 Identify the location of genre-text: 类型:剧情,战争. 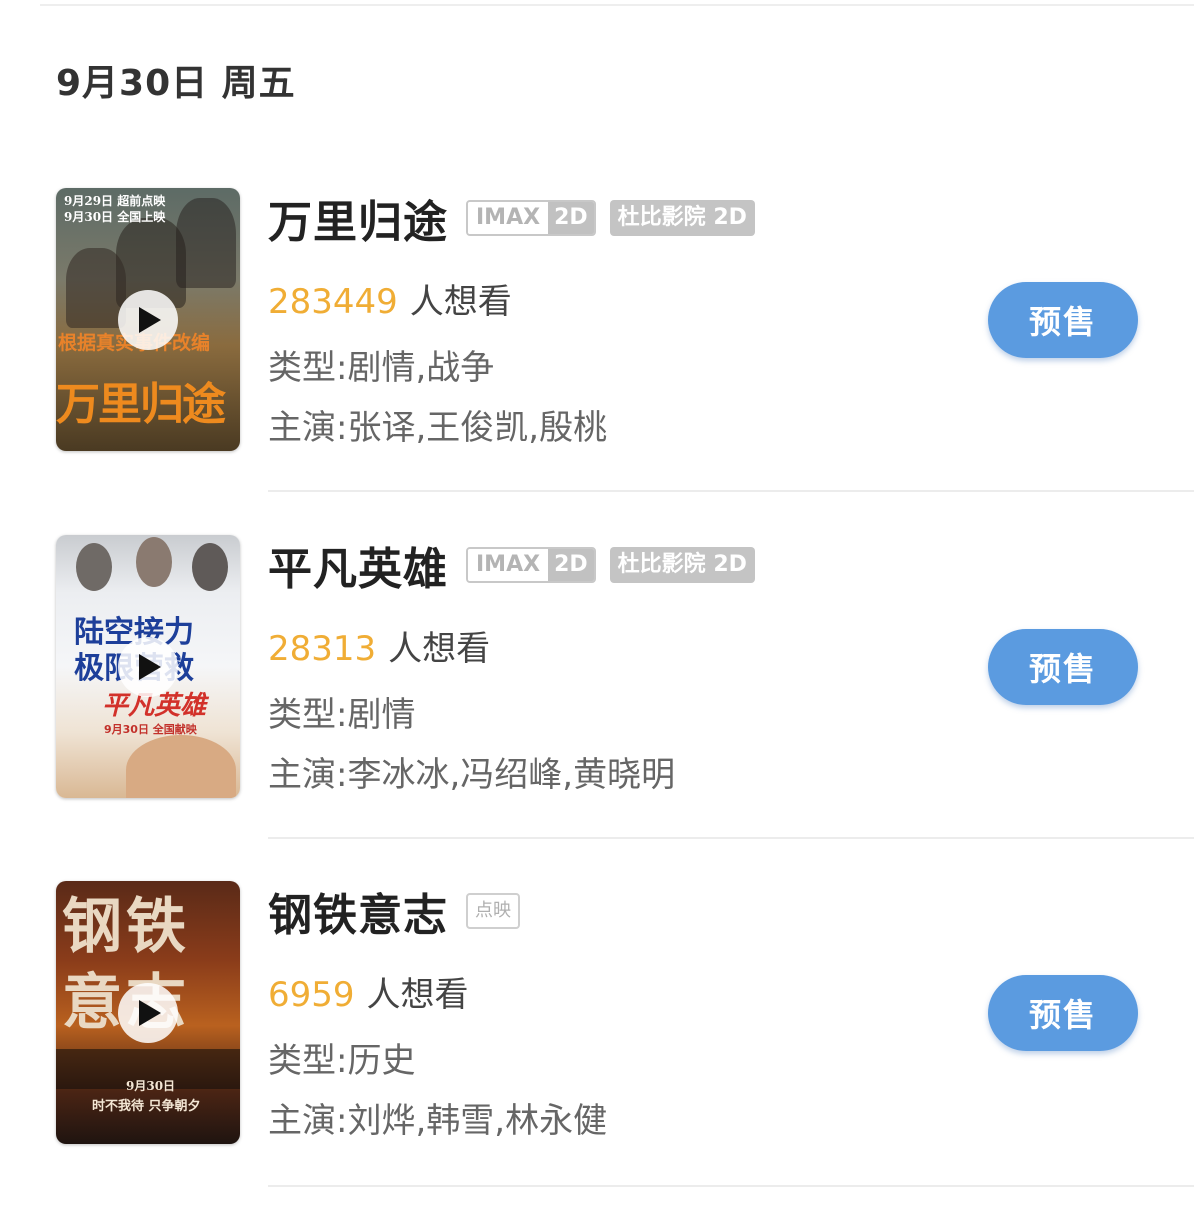
(381, 368).